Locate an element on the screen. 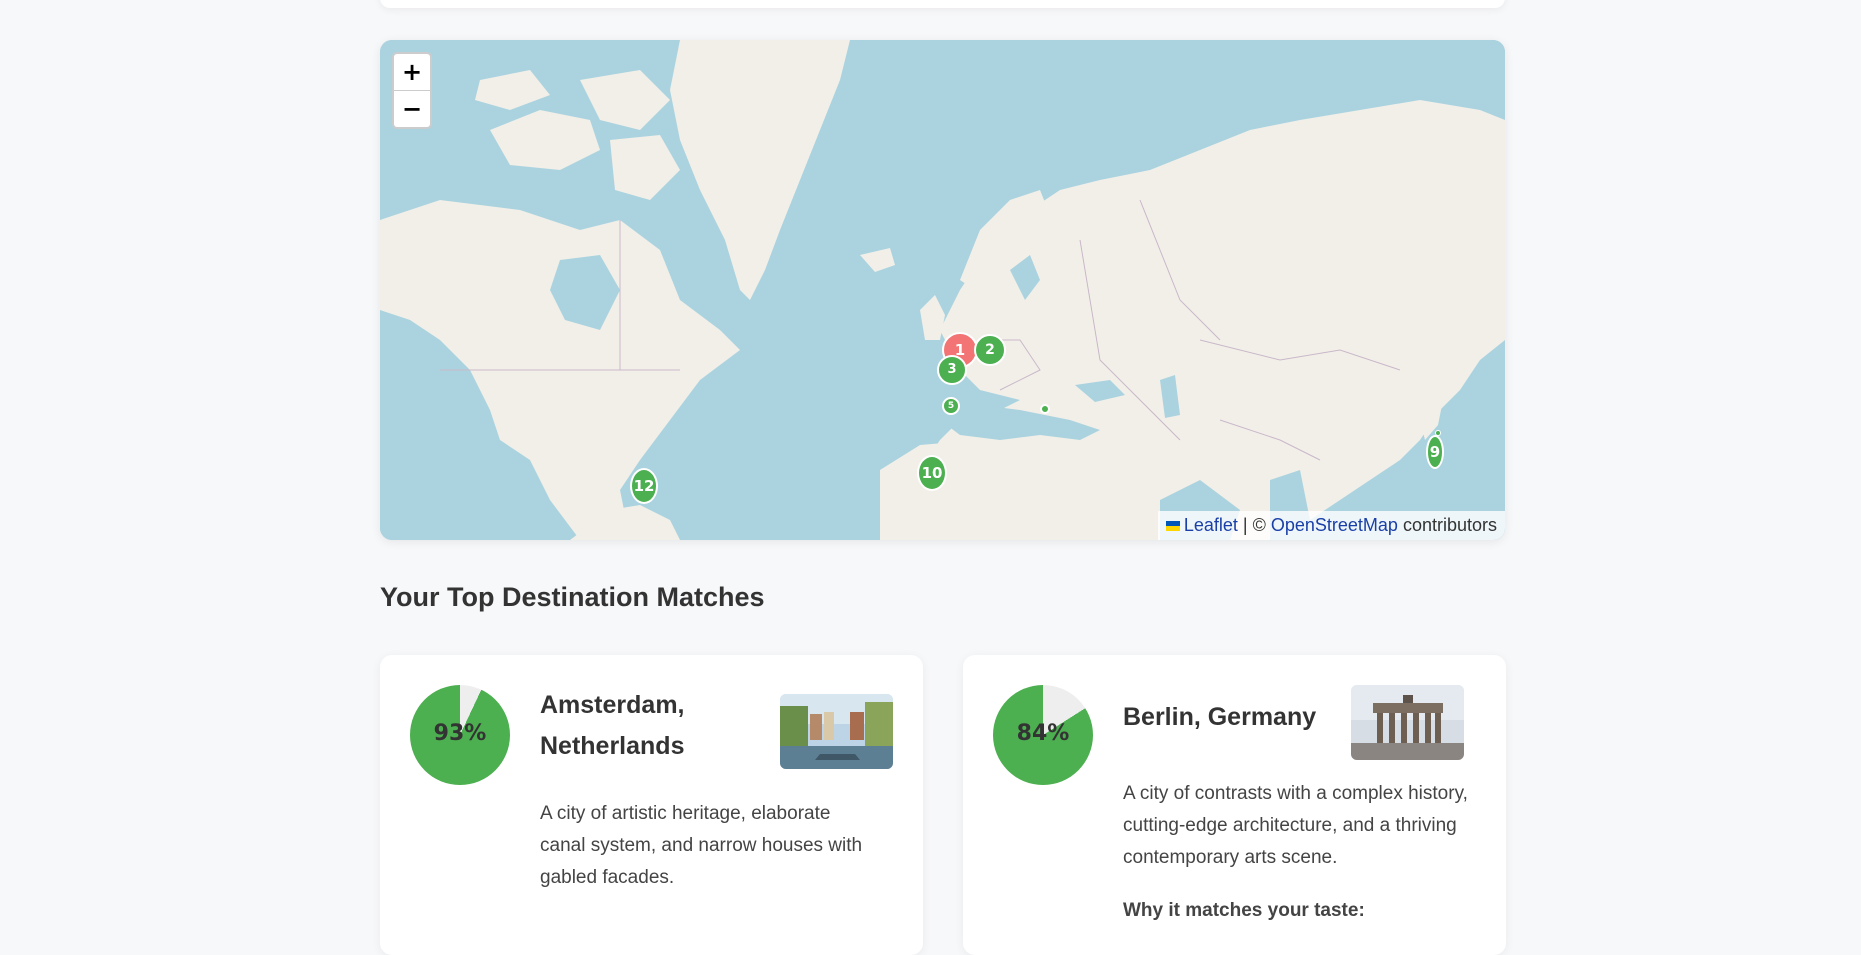 The image size is (1861, 955). match-score-pie: 84% is located at coordinates (1043, 735).